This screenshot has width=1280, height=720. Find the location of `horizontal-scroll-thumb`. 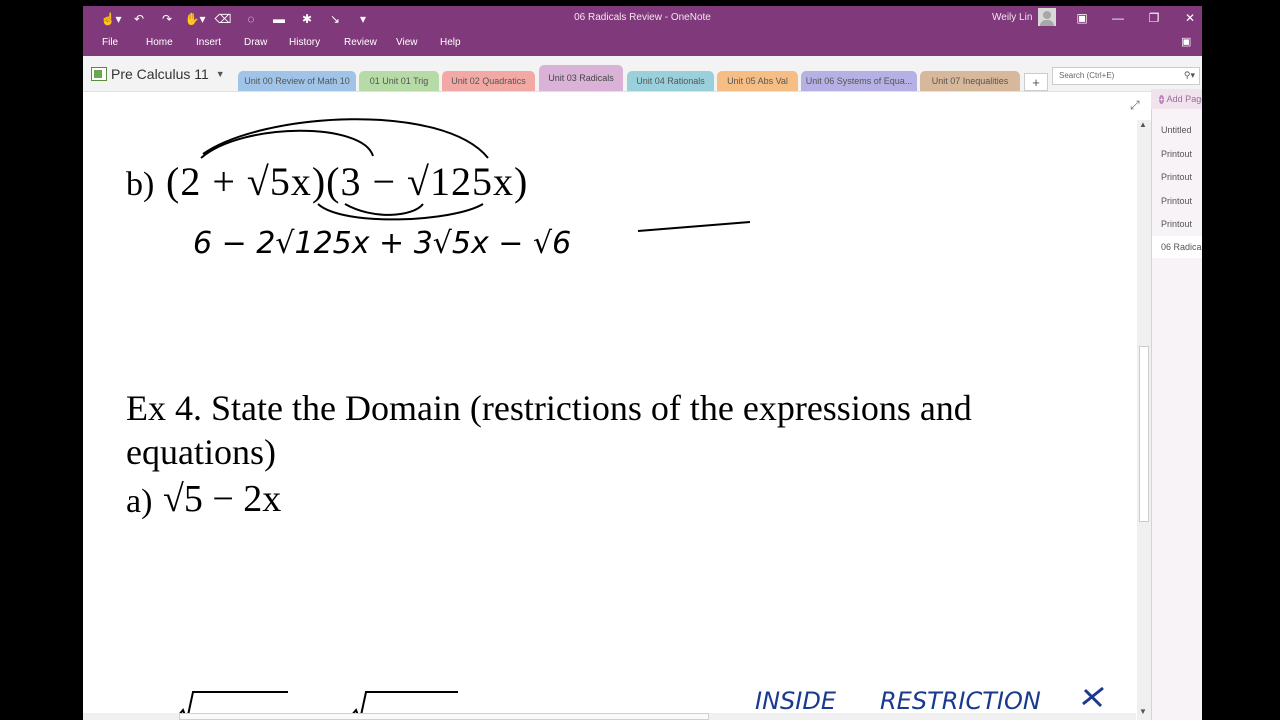

horizontal-scroll-thumb is located at coordinates (444, 716).